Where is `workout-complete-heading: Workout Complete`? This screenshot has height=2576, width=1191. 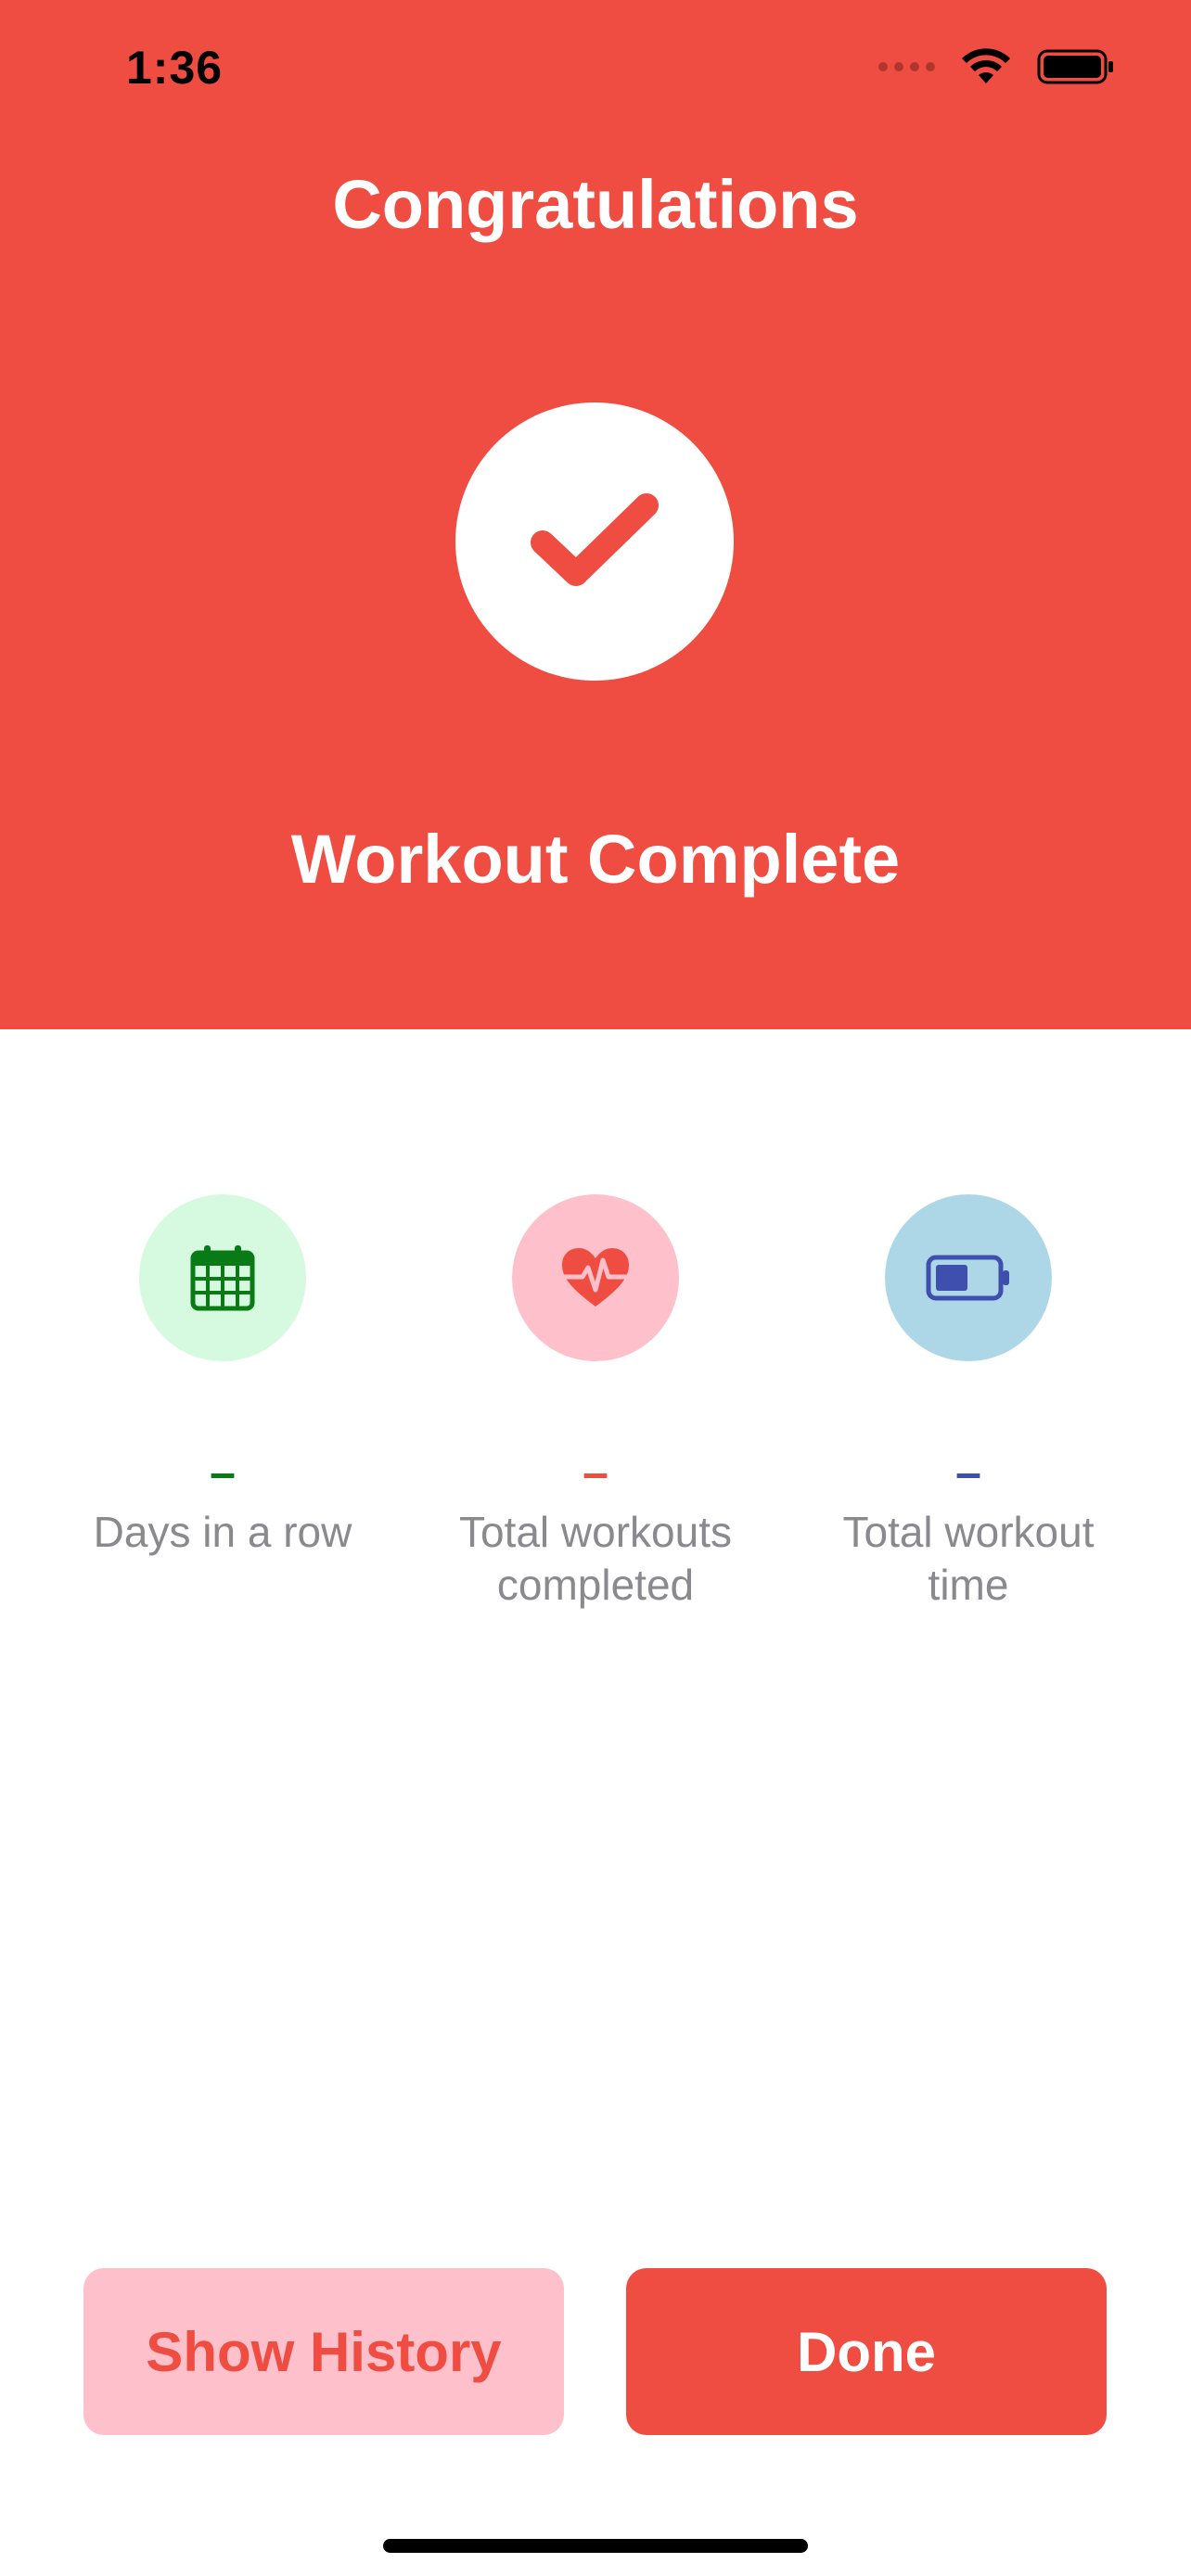 workout-complete-heading: Workout Complete is located at coordinates (595, 860).